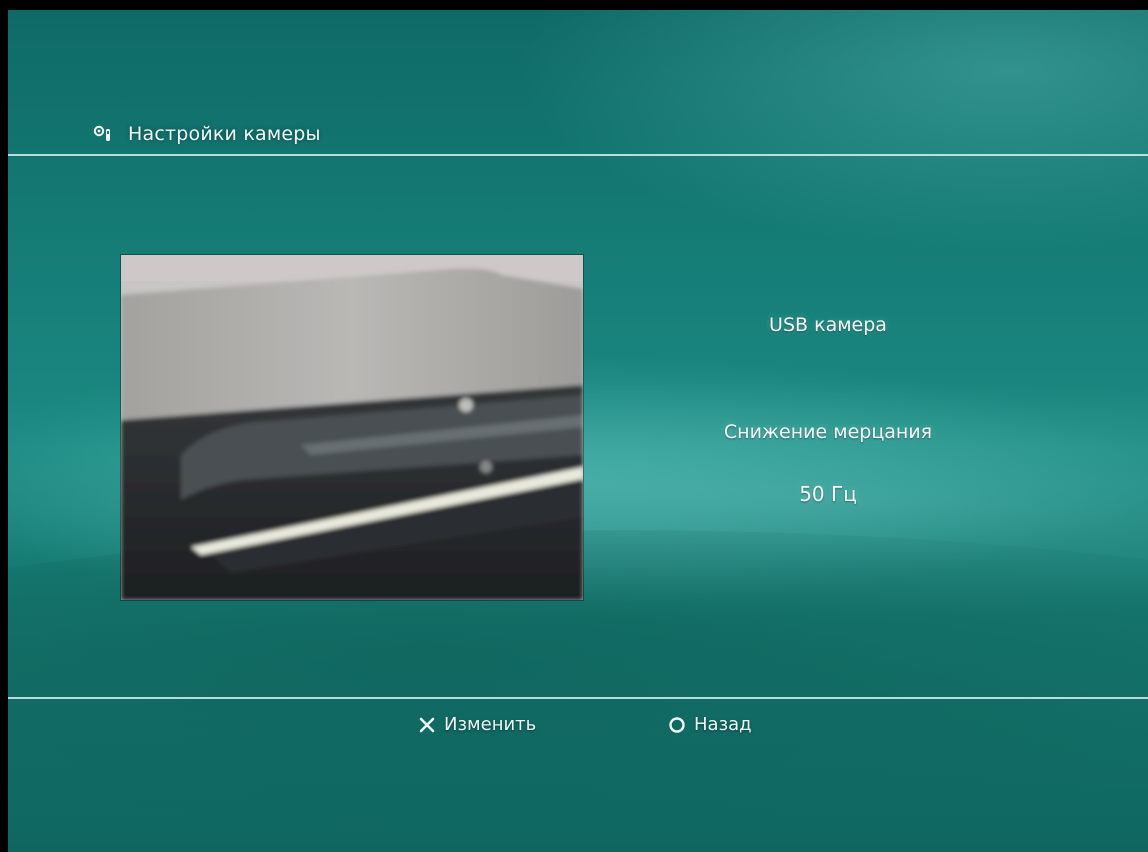 The image size is (1148, 852). What do you see at coordinates (578, 155) in the screenshot?
I see `header-divider` at bounding box center [578, 155].